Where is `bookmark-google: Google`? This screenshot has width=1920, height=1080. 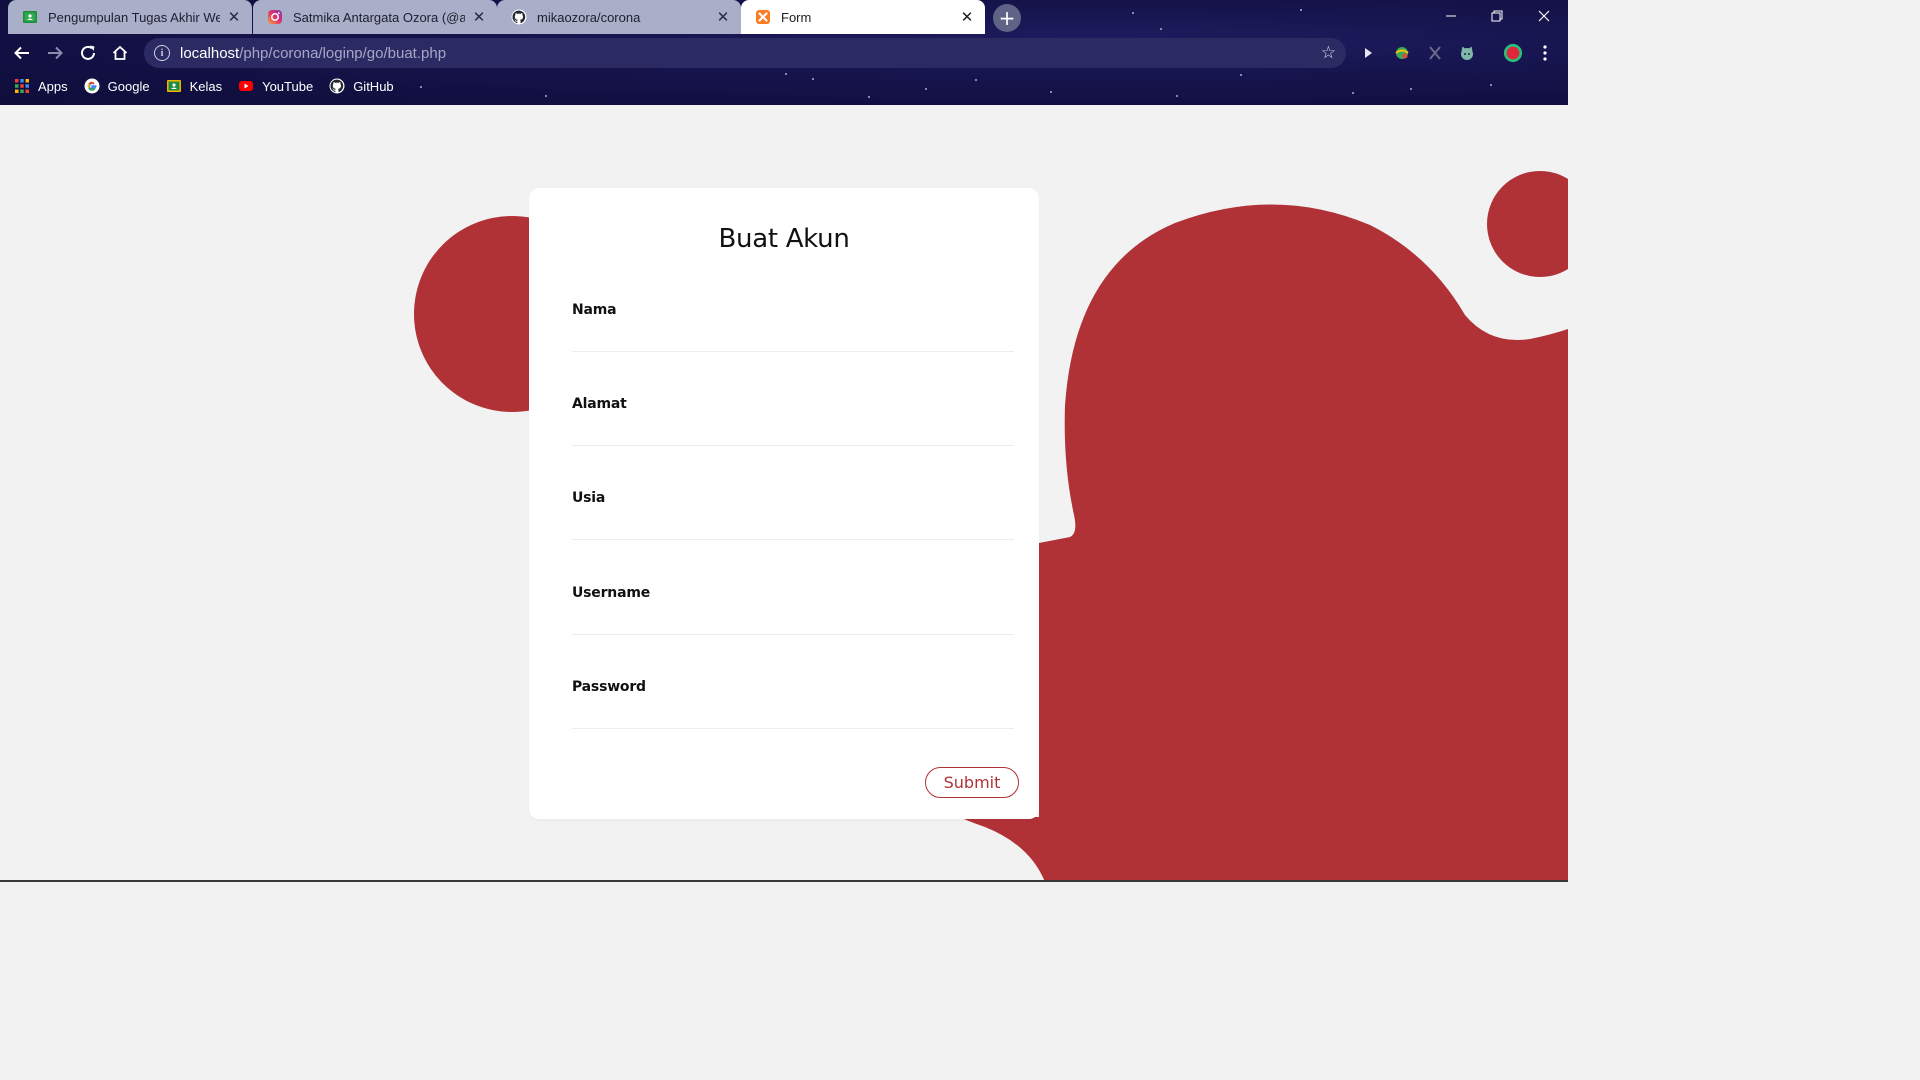
bookmark-google: Google is located at coordinates (117, 86).